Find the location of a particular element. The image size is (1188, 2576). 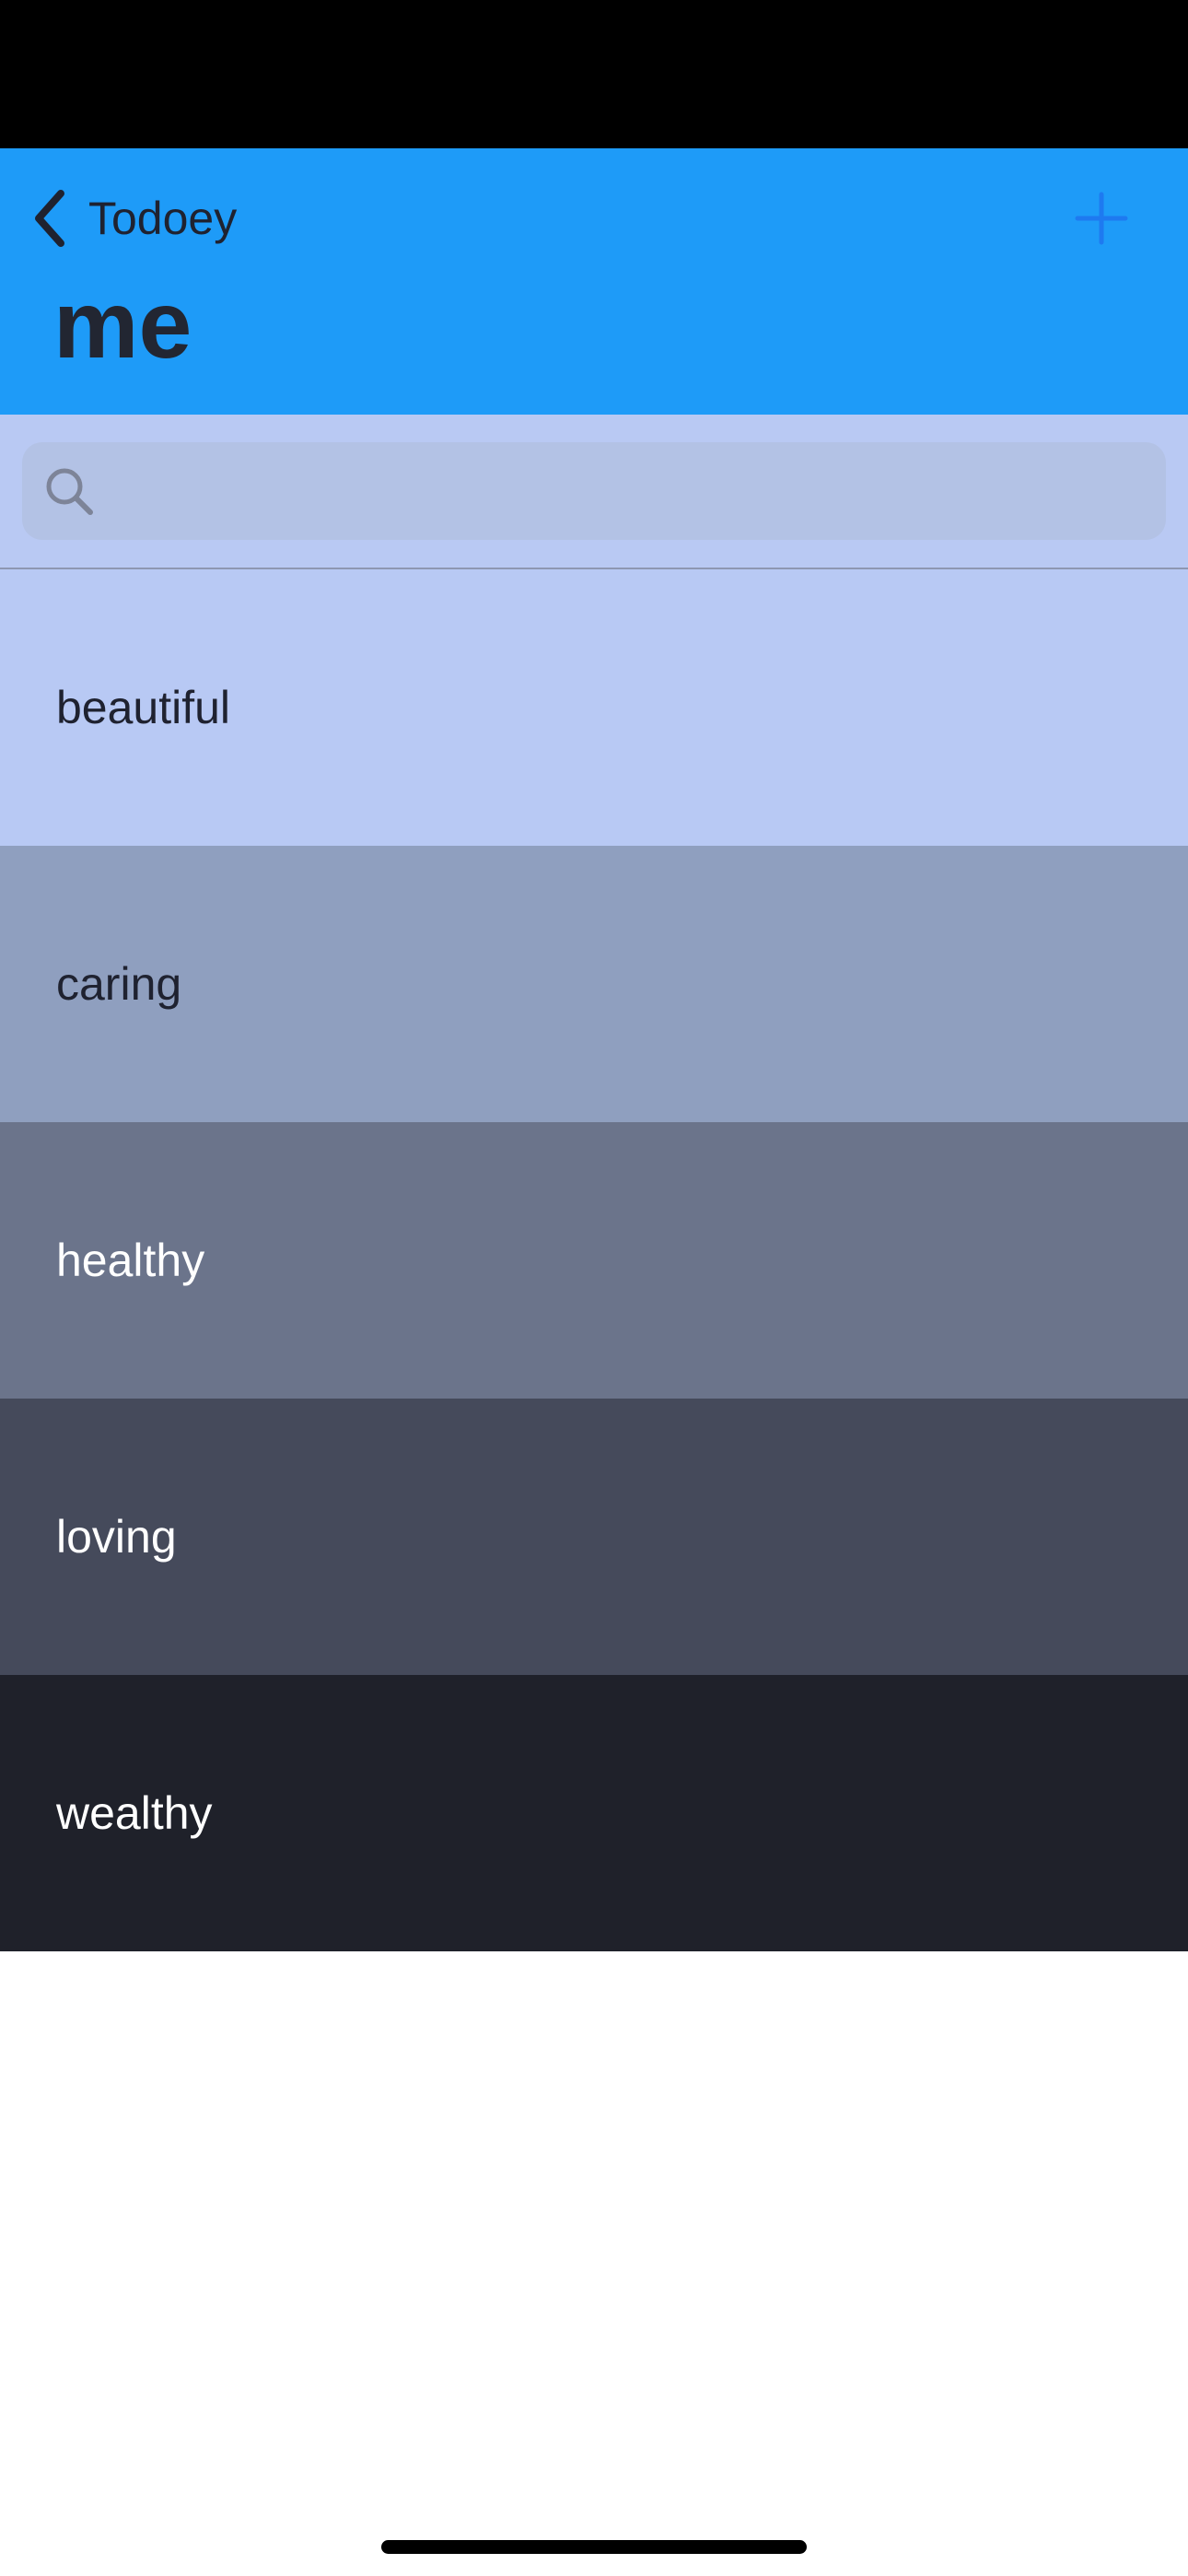

list-item: healthy is located at coordinates (594, 1260).